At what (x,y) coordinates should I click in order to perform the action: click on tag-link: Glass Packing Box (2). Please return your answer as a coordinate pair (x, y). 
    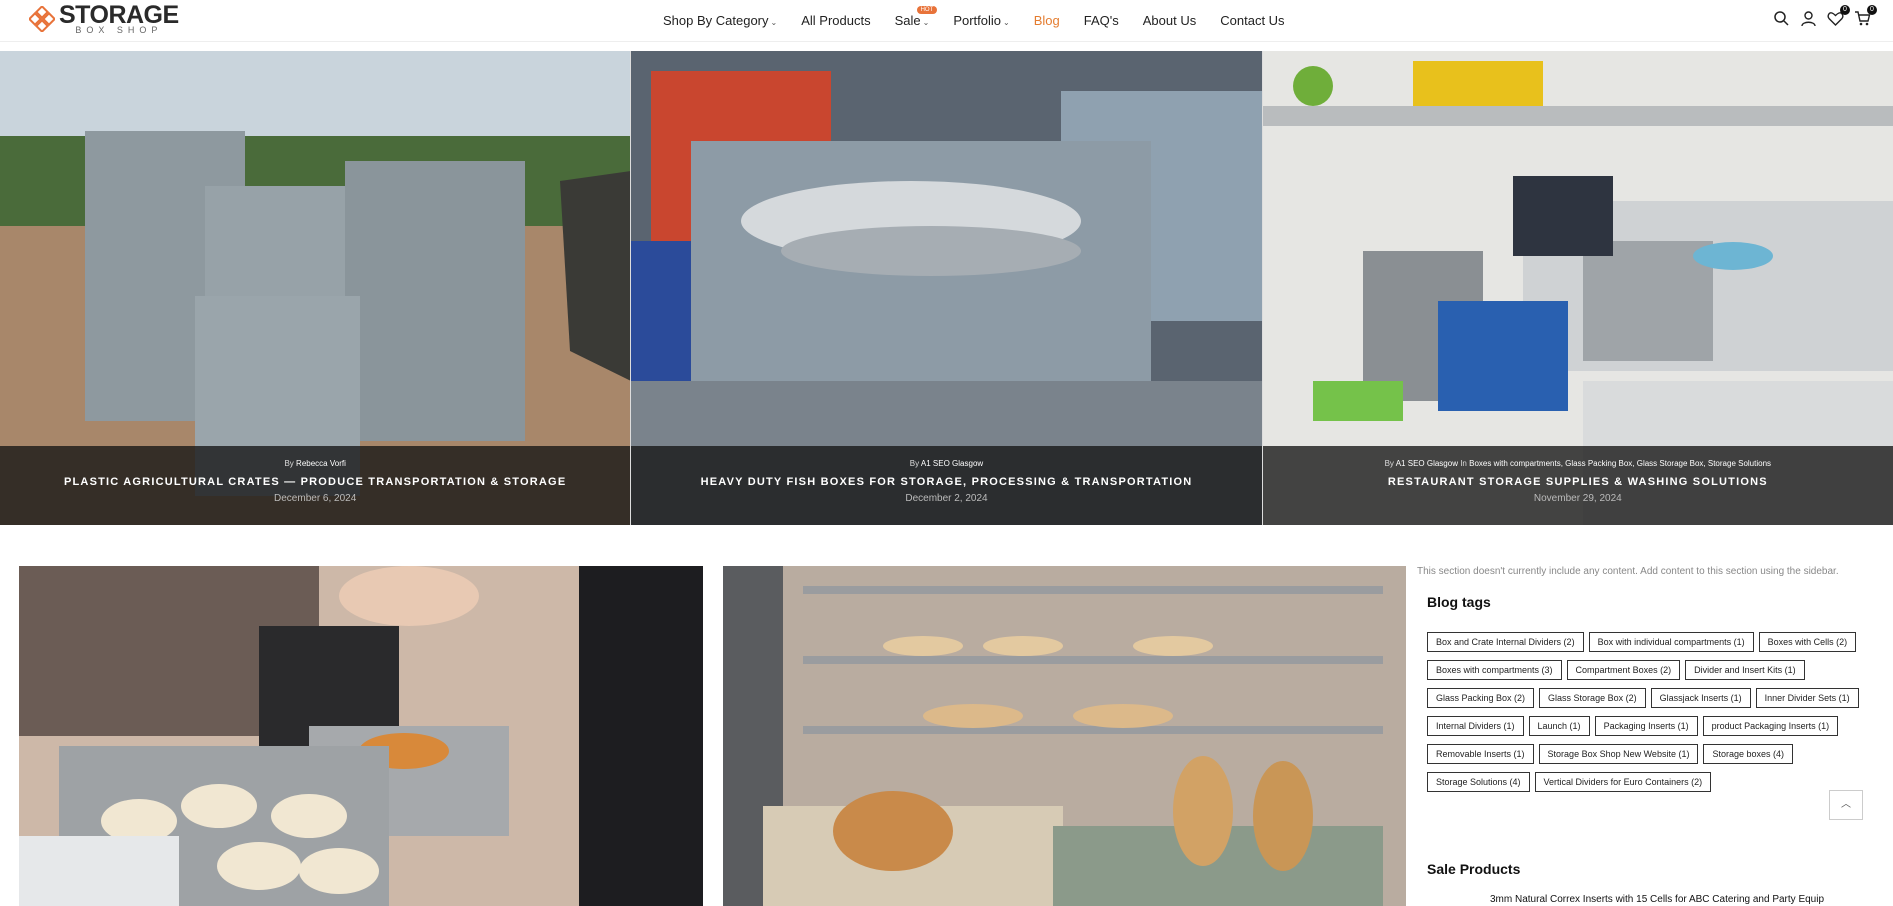
    Looking at the image, I should click on (1481, 698).